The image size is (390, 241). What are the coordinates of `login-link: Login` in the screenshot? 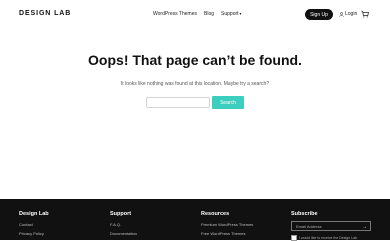 It's located at (348, 14).